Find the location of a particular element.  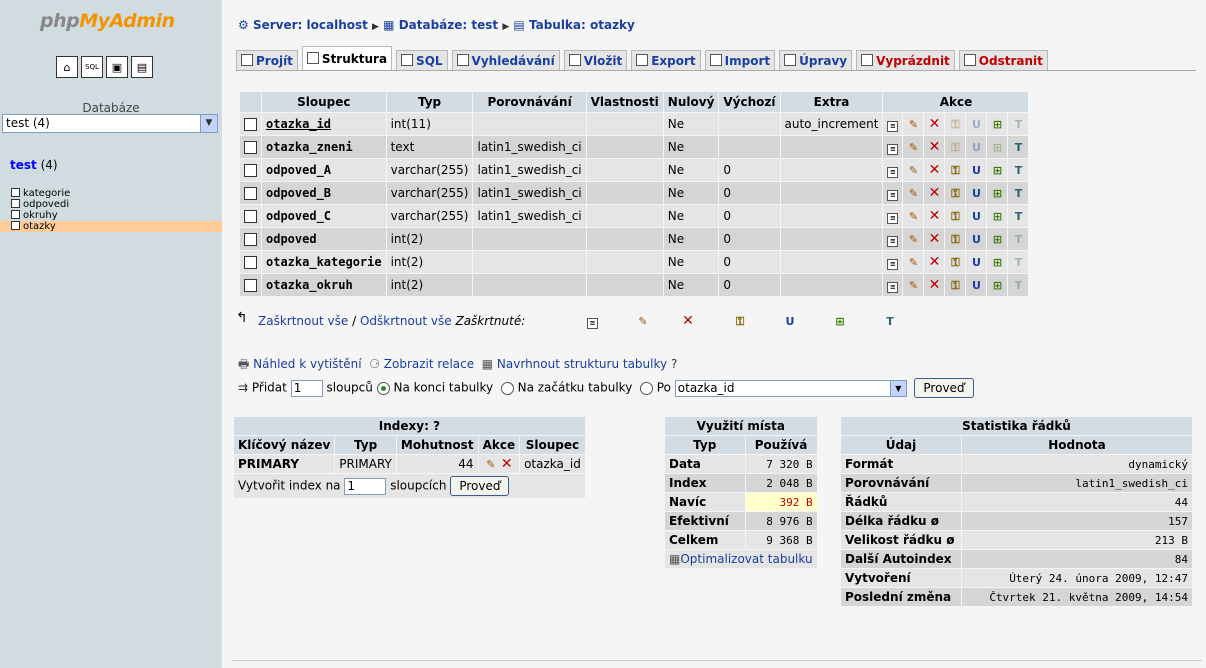

cell-name: otazka_okruh is located at coordinates (324, 285).